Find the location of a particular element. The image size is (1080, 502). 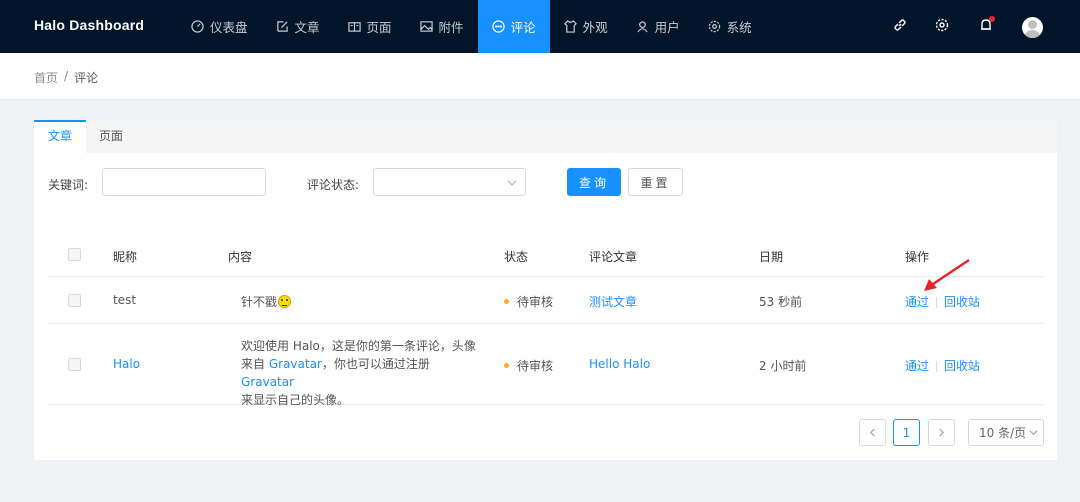

keyword-input is located at coordinates (184, 182).